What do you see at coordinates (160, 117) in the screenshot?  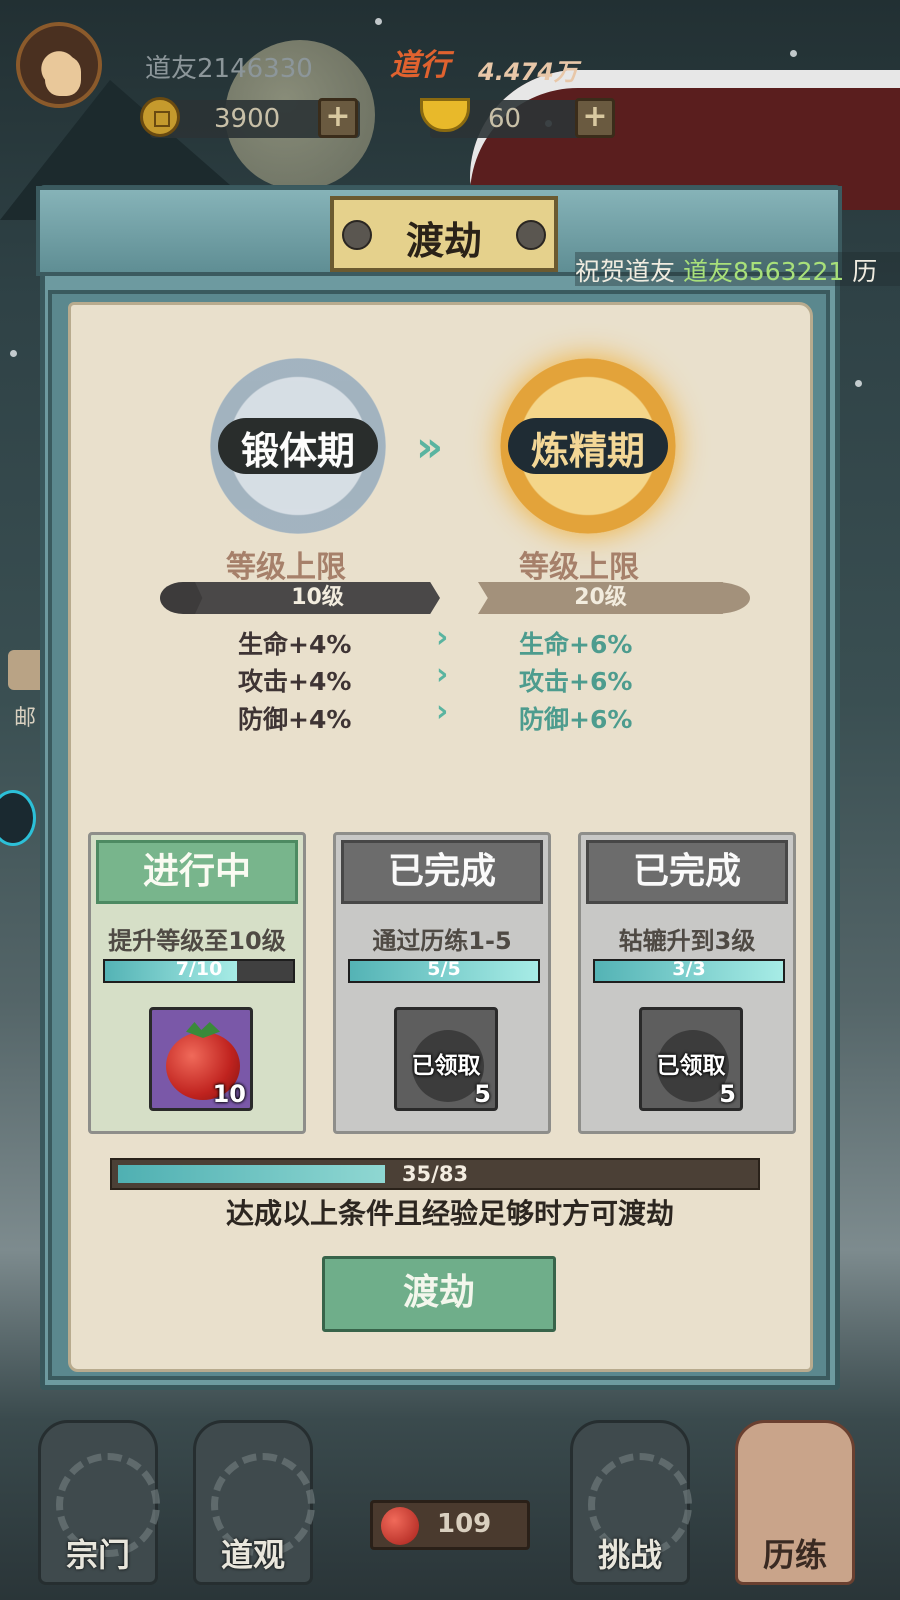 I see `copper-coin-icon` at bounding box center [160, 117].